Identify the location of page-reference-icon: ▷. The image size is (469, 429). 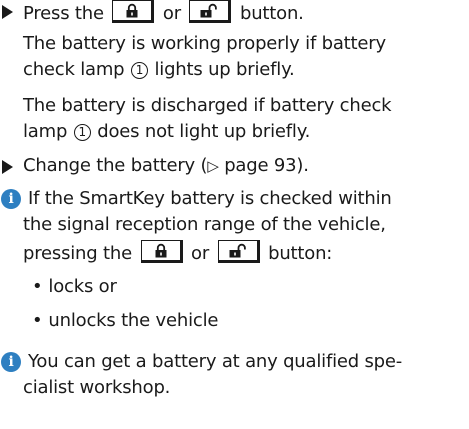
(213, 166).